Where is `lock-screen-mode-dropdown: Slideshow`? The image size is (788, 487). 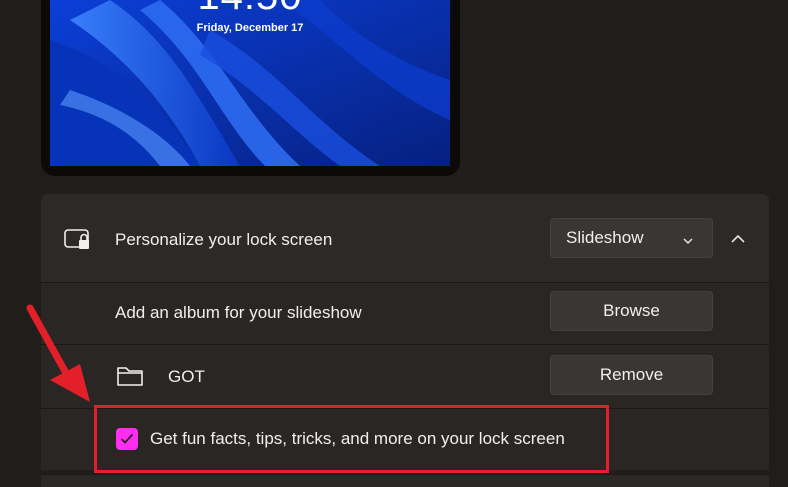 lock-screen-mode-dropdown: Slideshow is located at coordinates (631, 238).